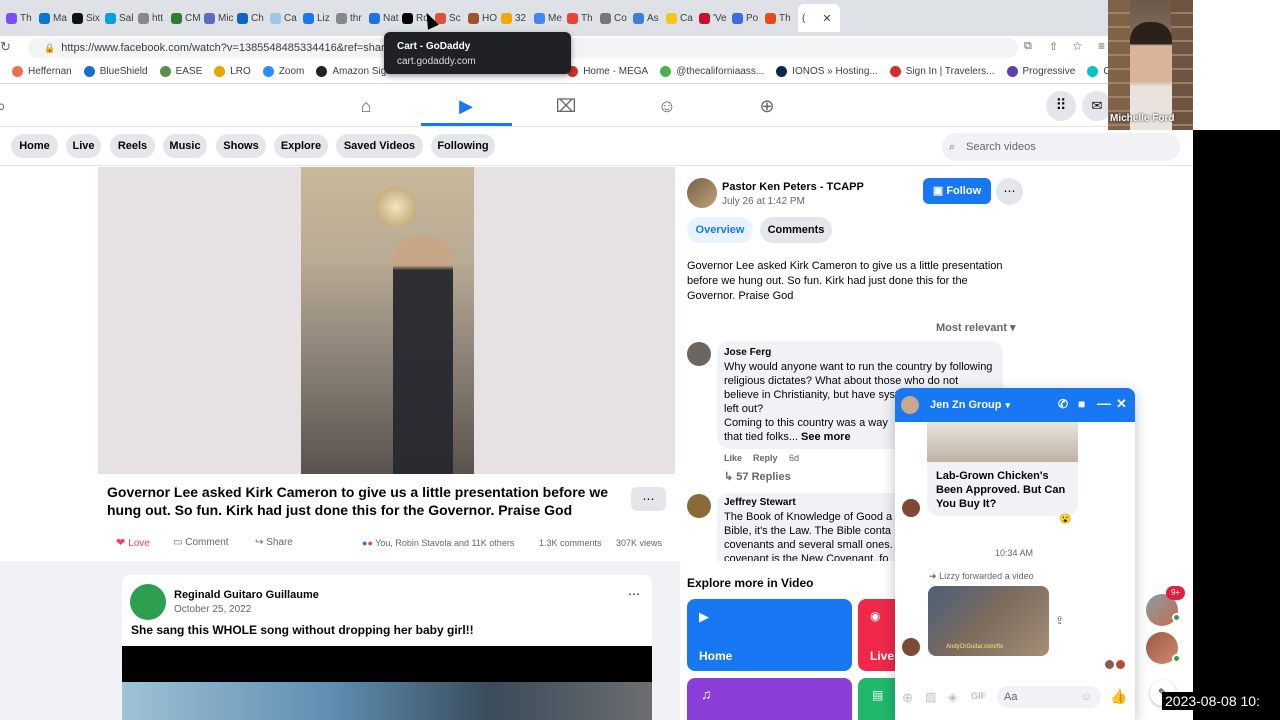  Describe the element at coordinates (1061, 147) in the screenshot. I see `search-videos-input: ⌕ Search videos` at that location.